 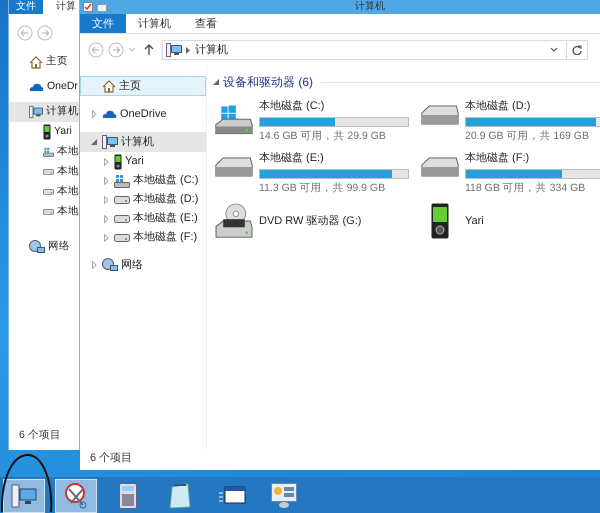 What do you see at coordinates (64, 7) in the screenshot?
I see `ribbon-tab: 计算` at bounding box center [64, 7].